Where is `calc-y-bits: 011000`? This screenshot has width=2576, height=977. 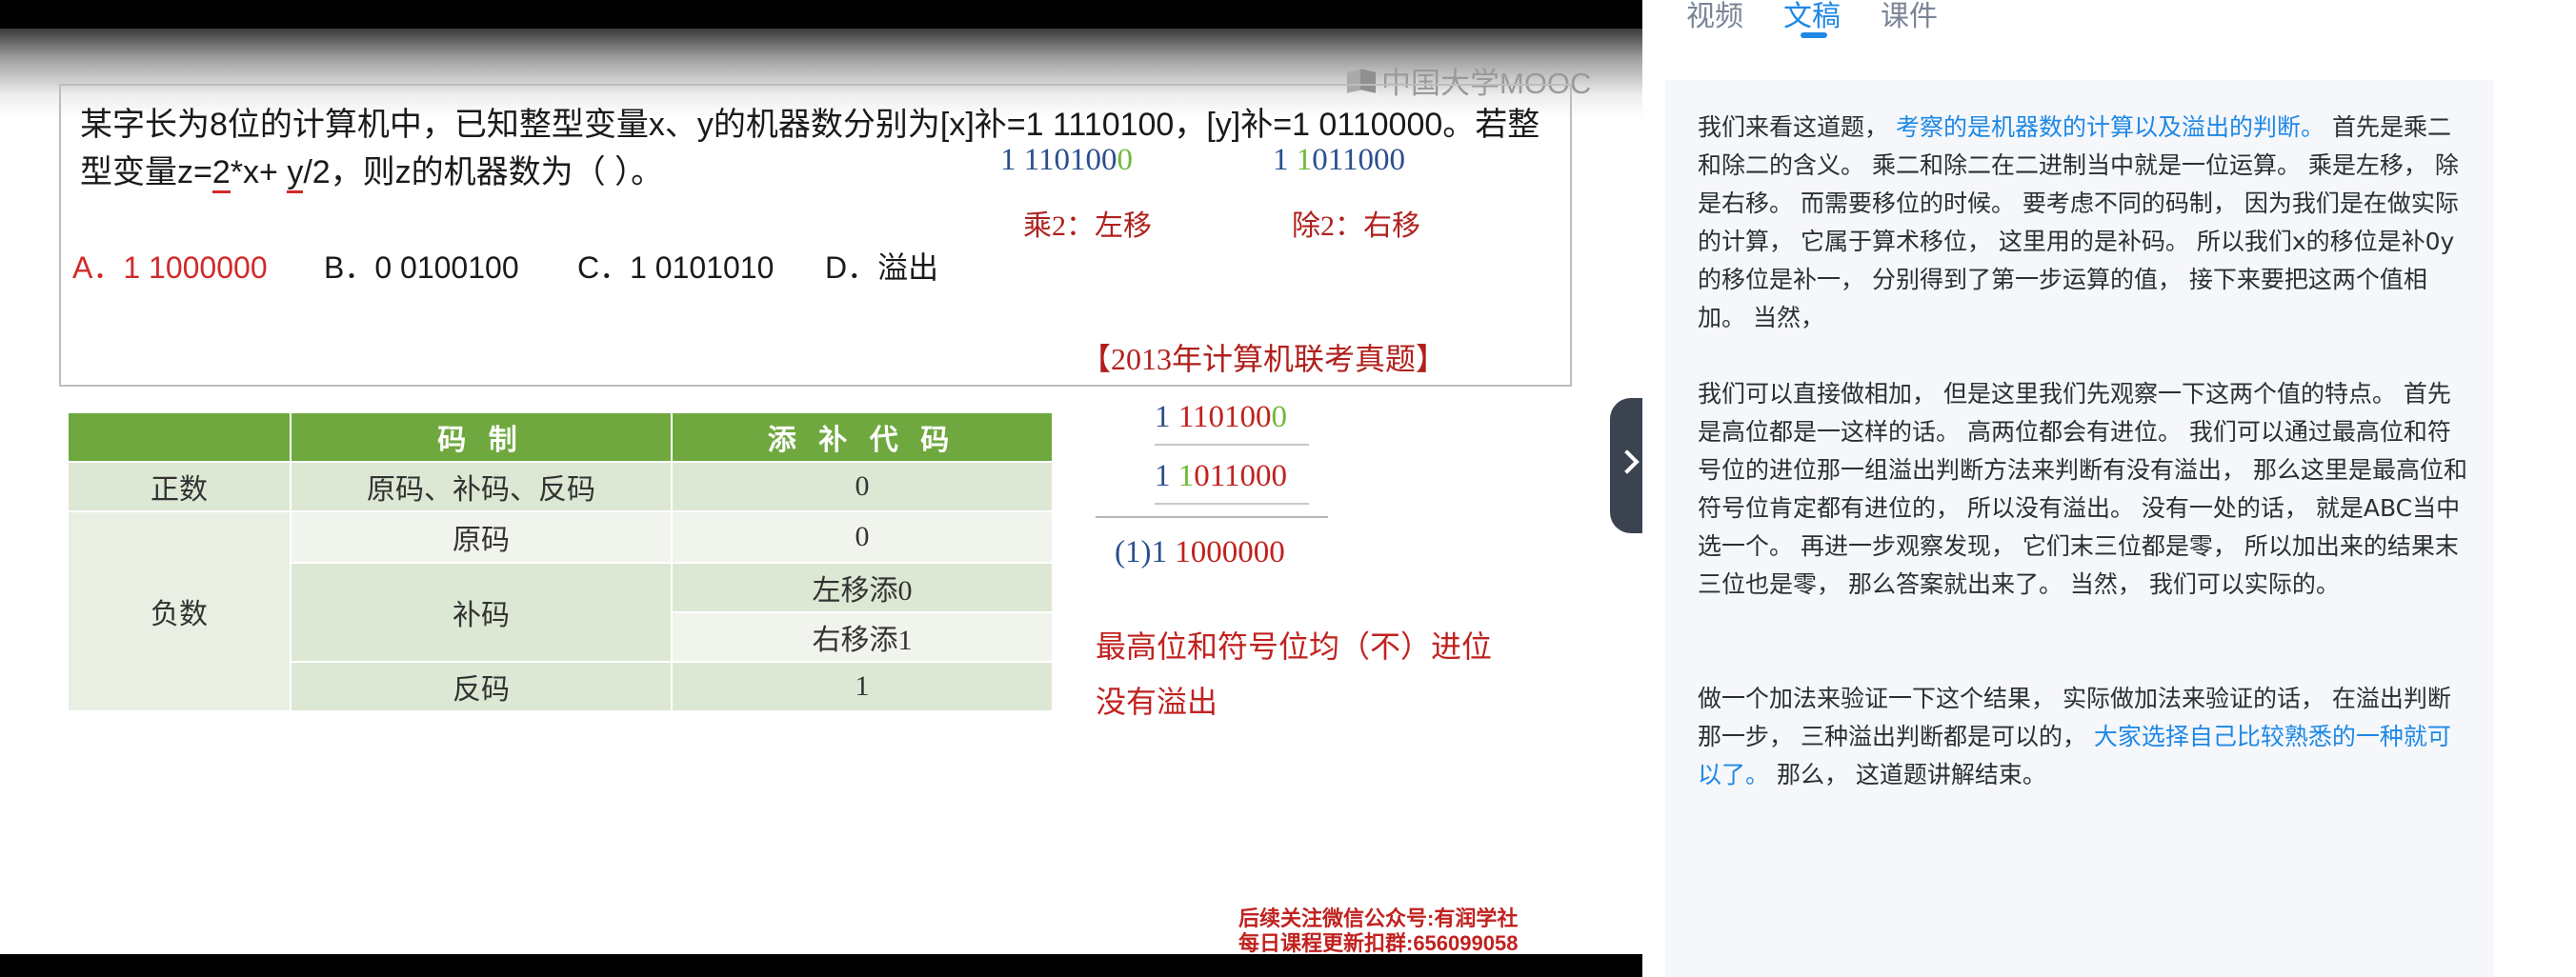 calc-y-bits: 011000 is located at coordinates (1359, 160).